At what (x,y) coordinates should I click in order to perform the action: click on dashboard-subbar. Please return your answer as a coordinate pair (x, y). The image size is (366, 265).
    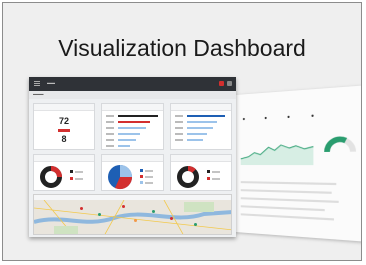
    Looking at the image, I should click on (132, 95).